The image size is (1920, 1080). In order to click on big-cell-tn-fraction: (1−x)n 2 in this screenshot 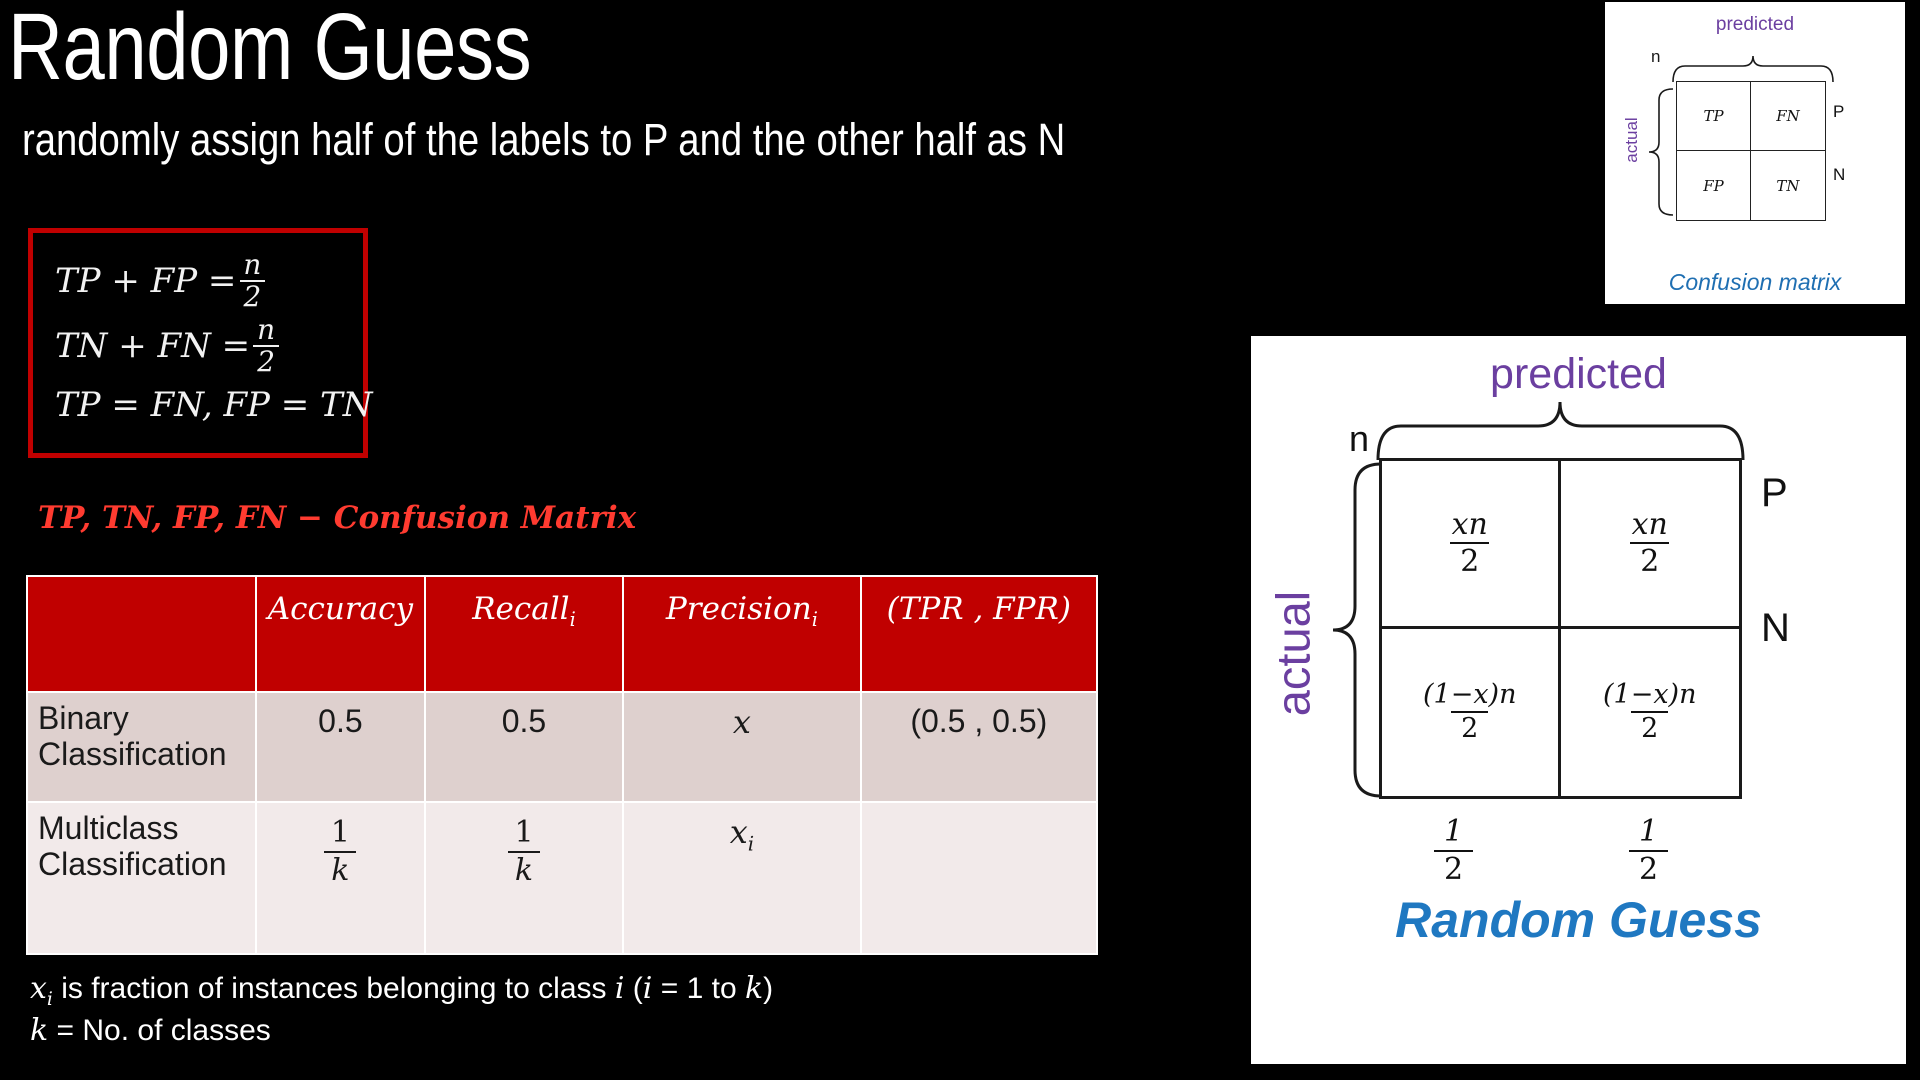, I will do `click(1650, 711)`.